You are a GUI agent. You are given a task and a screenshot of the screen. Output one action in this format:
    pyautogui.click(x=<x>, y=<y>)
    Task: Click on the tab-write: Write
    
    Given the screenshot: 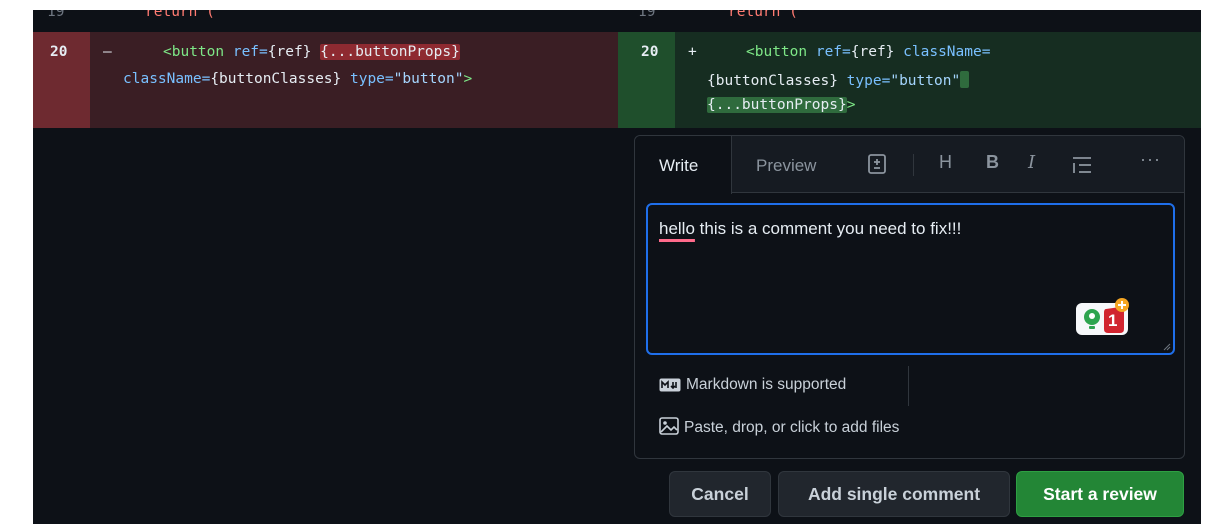 What is the action you would take?
    pyautogui.click(x=683, y=165)
    